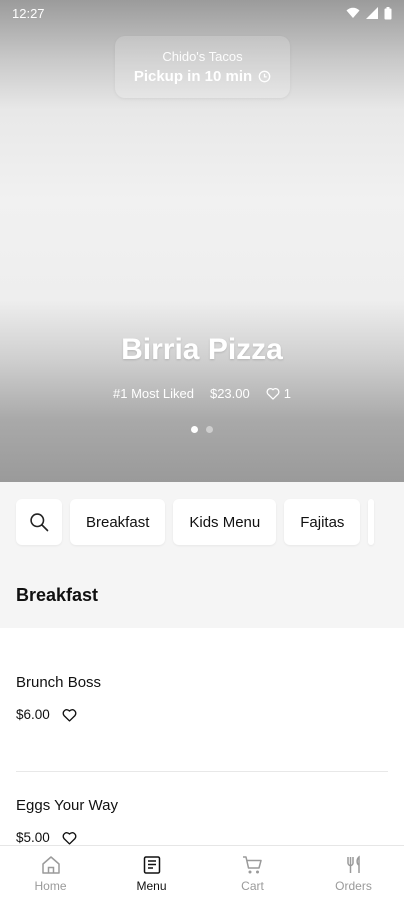  I want to click on pickup-card: Chido's Tacos Pickup in 10 min, so click(202, 67).